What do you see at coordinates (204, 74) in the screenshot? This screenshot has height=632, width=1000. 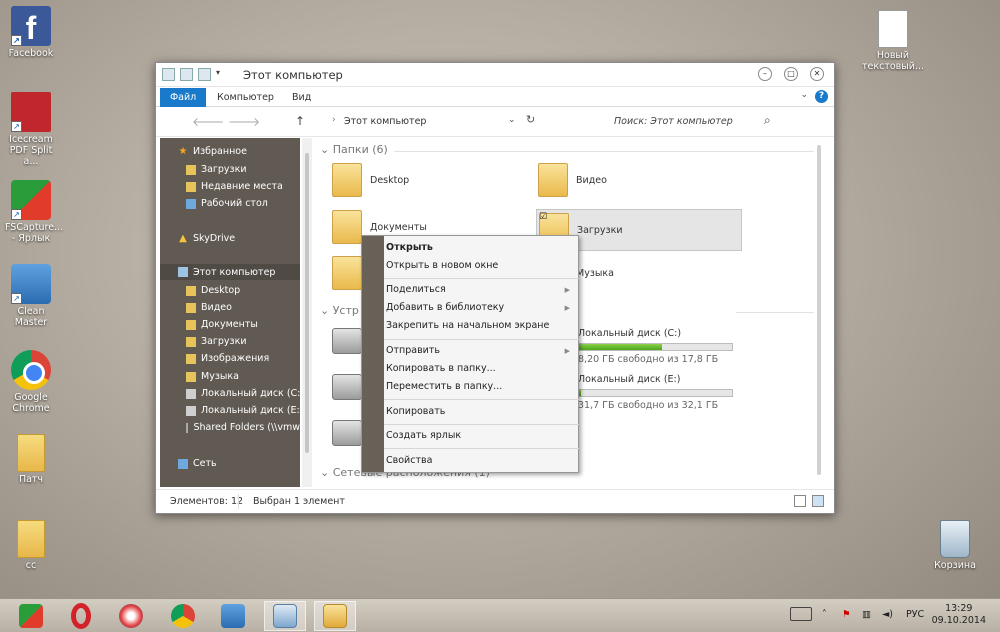 I see `new-folder-icon` at bounding box center [204, 74].